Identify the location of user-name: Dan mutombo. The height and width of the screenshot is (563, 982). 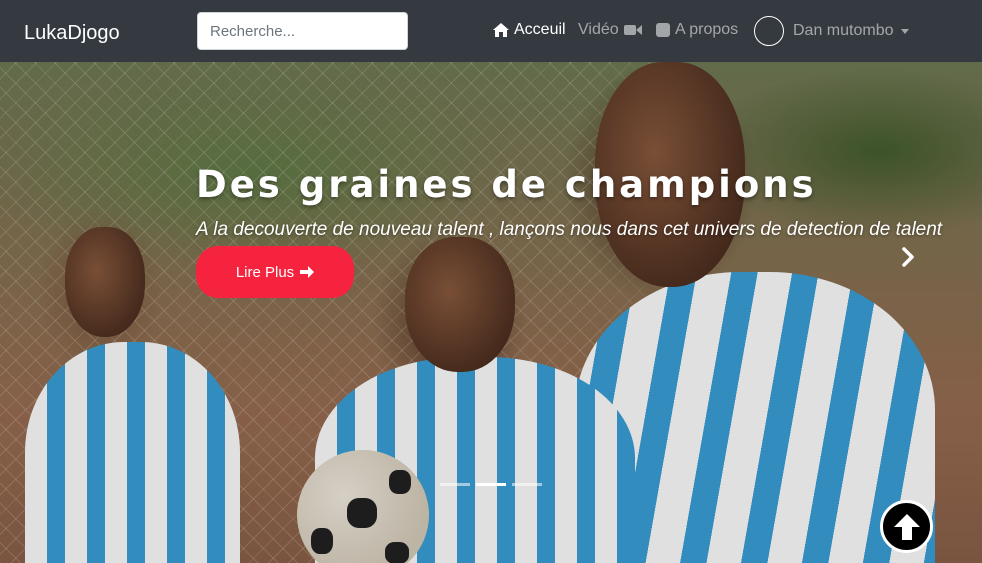
(843, 30).